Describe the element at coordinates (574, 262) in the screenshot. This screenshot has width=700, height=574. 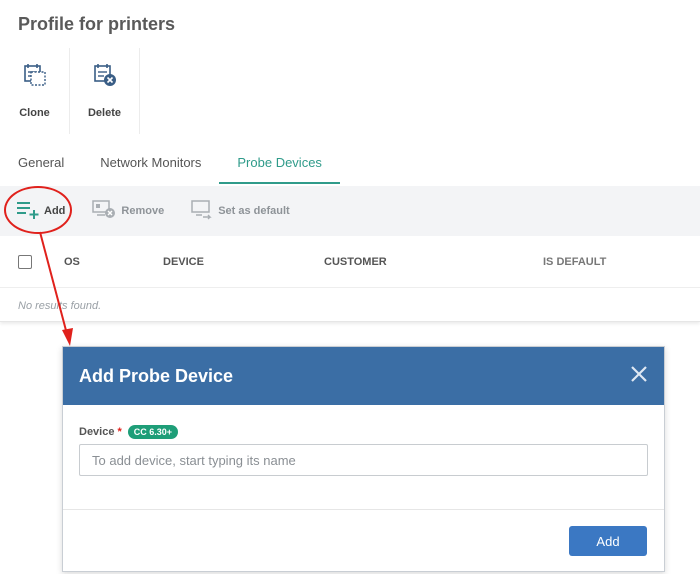
I see `column-is-default: IS DEFAULT` at that location.